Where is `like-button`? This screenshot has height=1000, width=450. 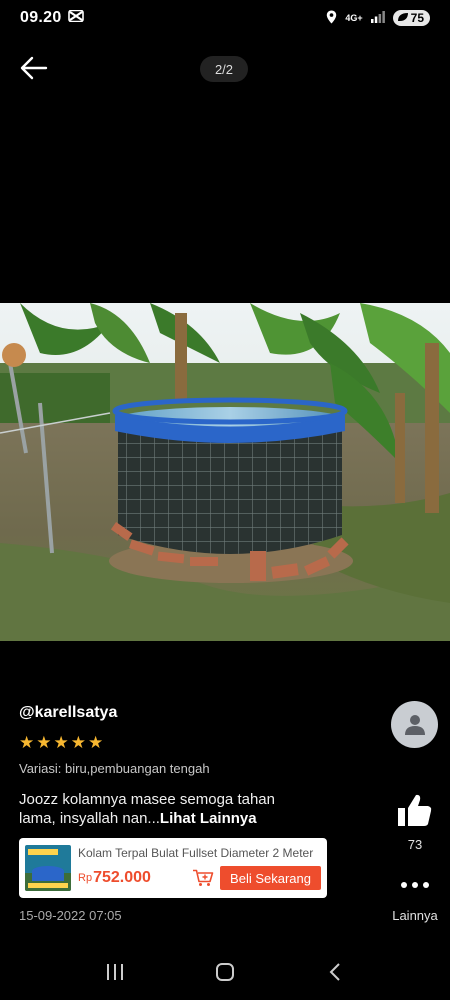 like-button is located at coordinates (415, 811).